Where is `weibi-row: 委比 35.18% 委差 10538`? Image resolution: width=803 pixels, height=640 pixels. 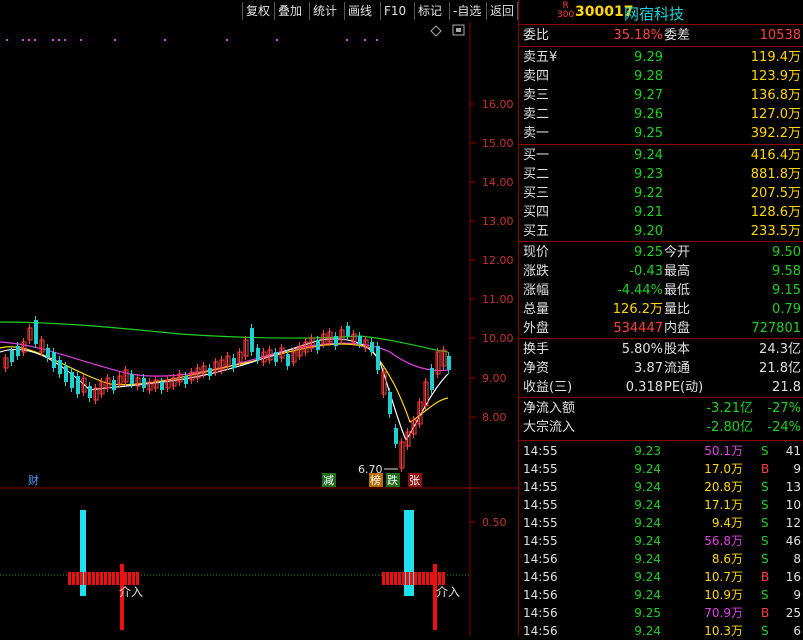
weibi-row: 委比 35.18% 委差 10538 is located at coordinates (661, 35).